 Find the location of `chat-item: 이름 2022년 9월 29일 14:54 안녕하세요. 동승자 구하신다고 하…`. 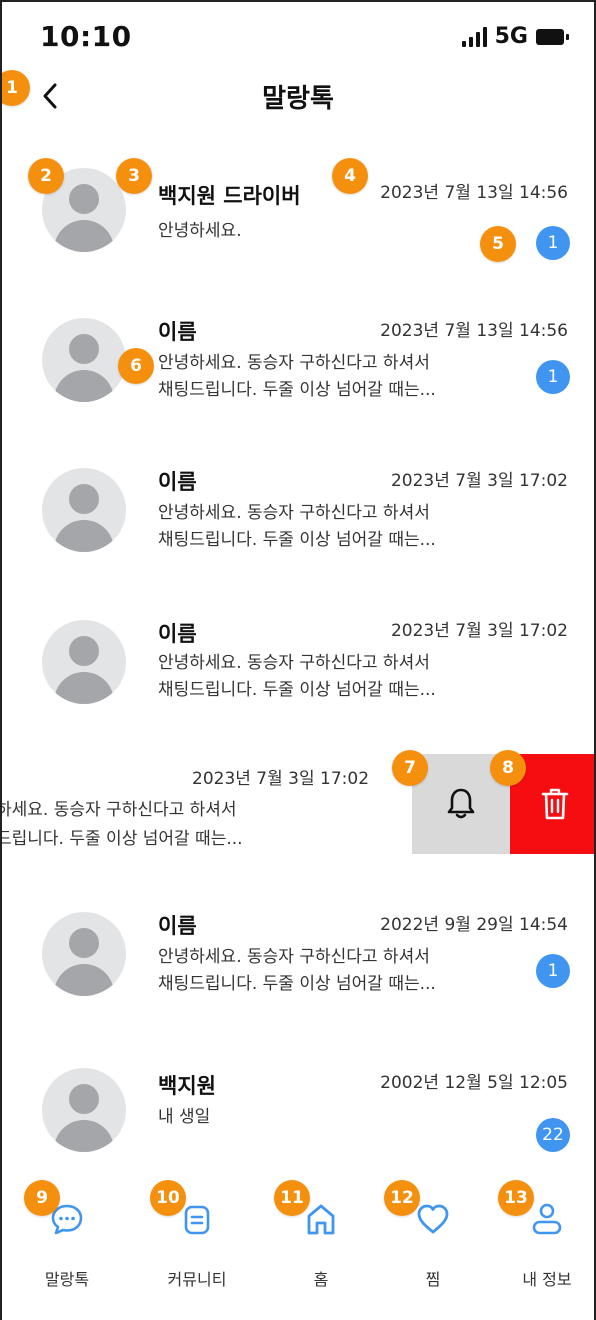

chat-item: 이름 2022년 9월 29일 14:54 안녕하세요. 동승자 구하신다고 하… is located at coordinates (298, 957).